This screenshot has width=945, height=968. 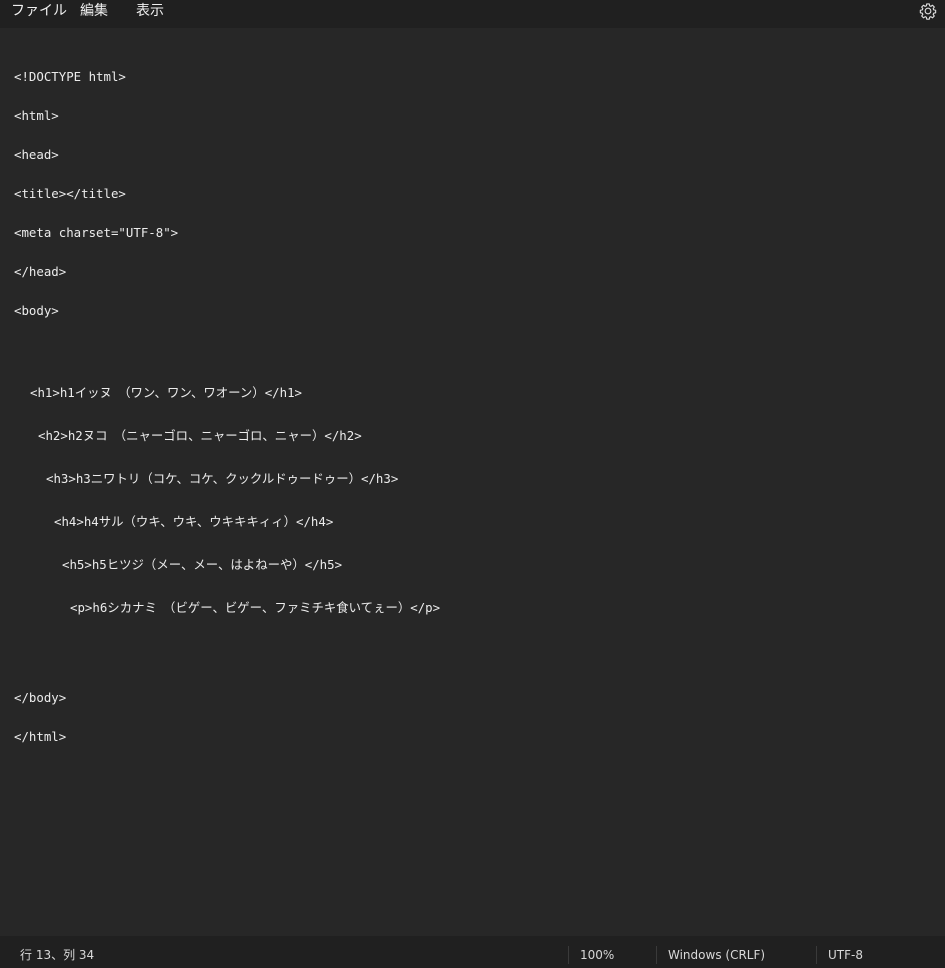 What do you see at coordinates (845, 952) in the screenshot?
I see `encoding: UTF-8` at bounding box center [845, 952].